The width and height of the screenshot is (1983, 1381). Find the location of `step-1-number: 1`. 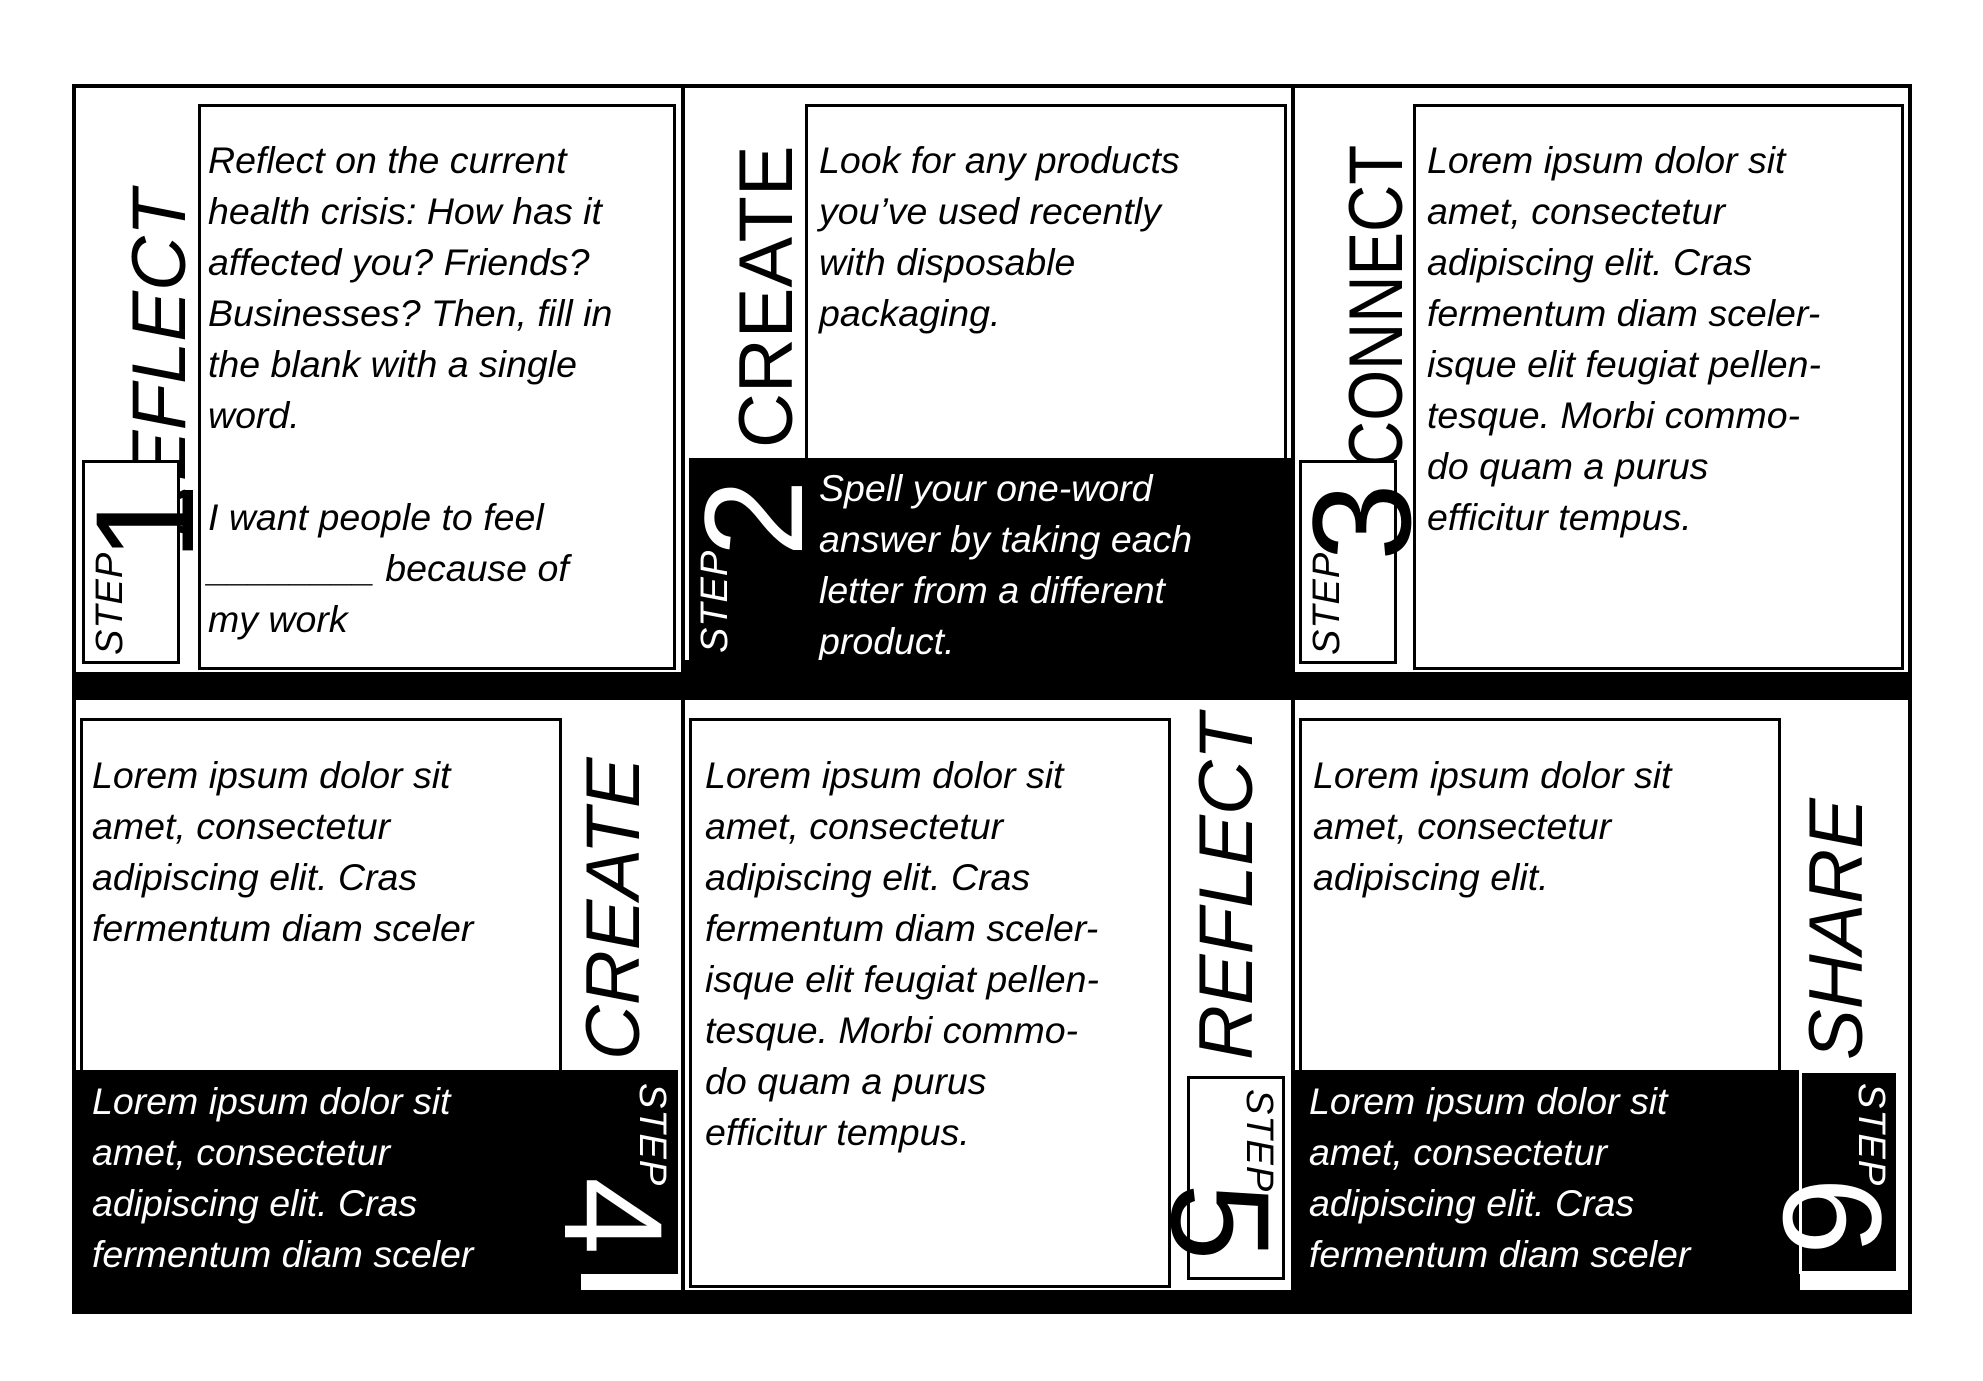

step-1-number: 1 is located at coordinates (144, 522).